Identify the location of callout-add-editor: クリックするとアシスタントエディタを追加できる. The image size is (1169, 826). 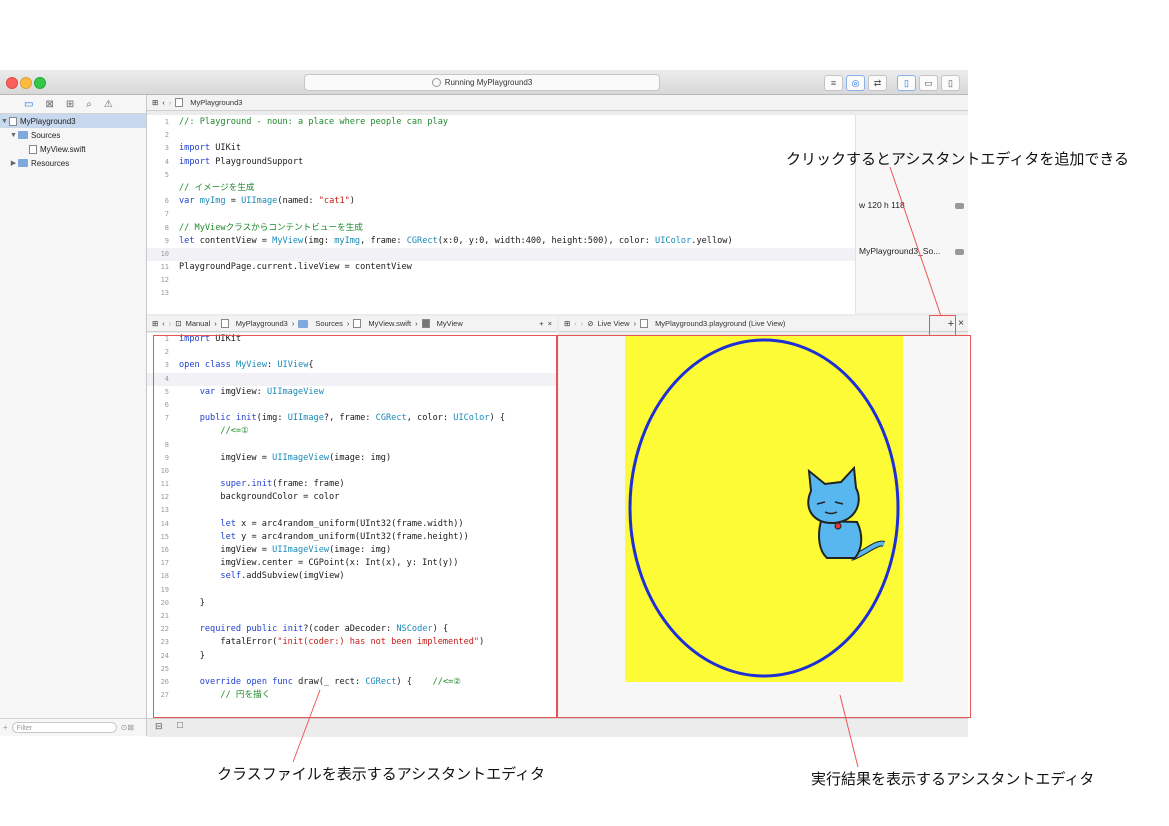
(958, 159).